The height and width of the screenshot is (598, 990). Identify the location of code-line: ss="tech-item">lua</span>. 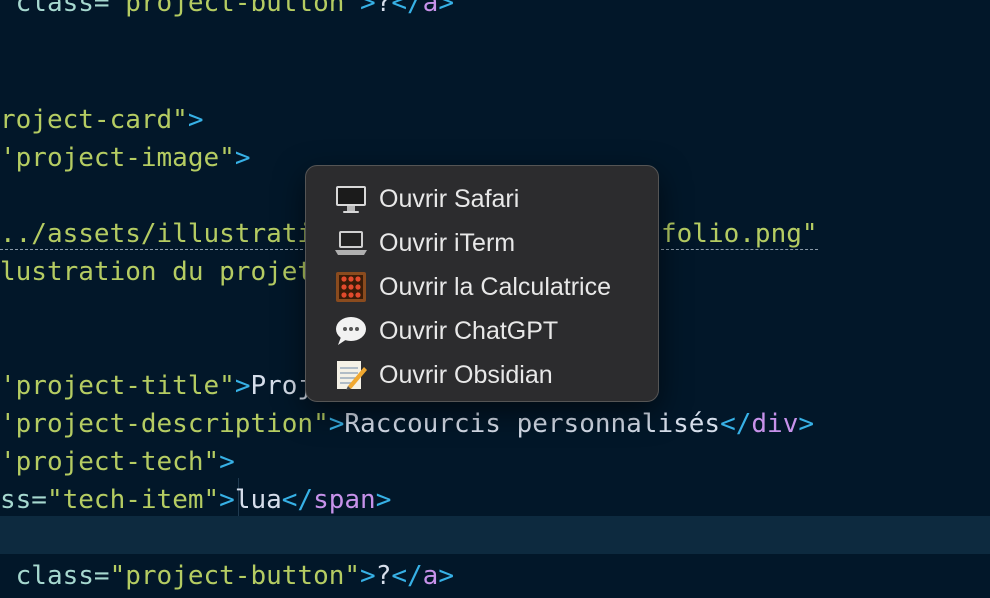
(195, 500).